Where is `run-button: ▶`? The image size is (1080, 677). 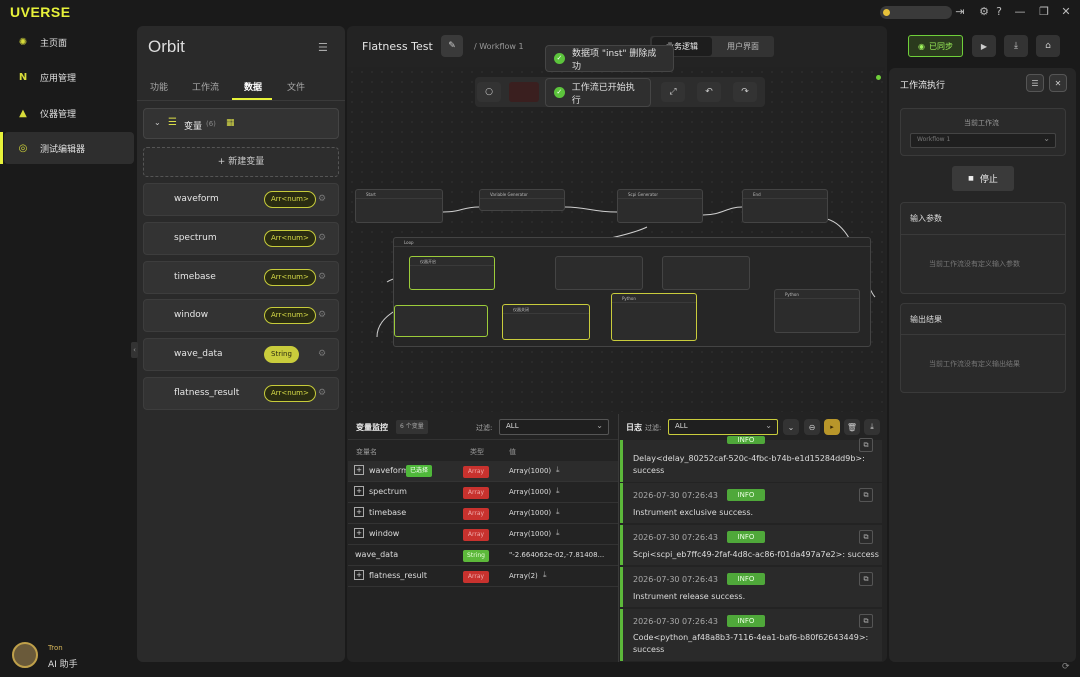
run-button: ▶ is located at coordinates (984, 46).